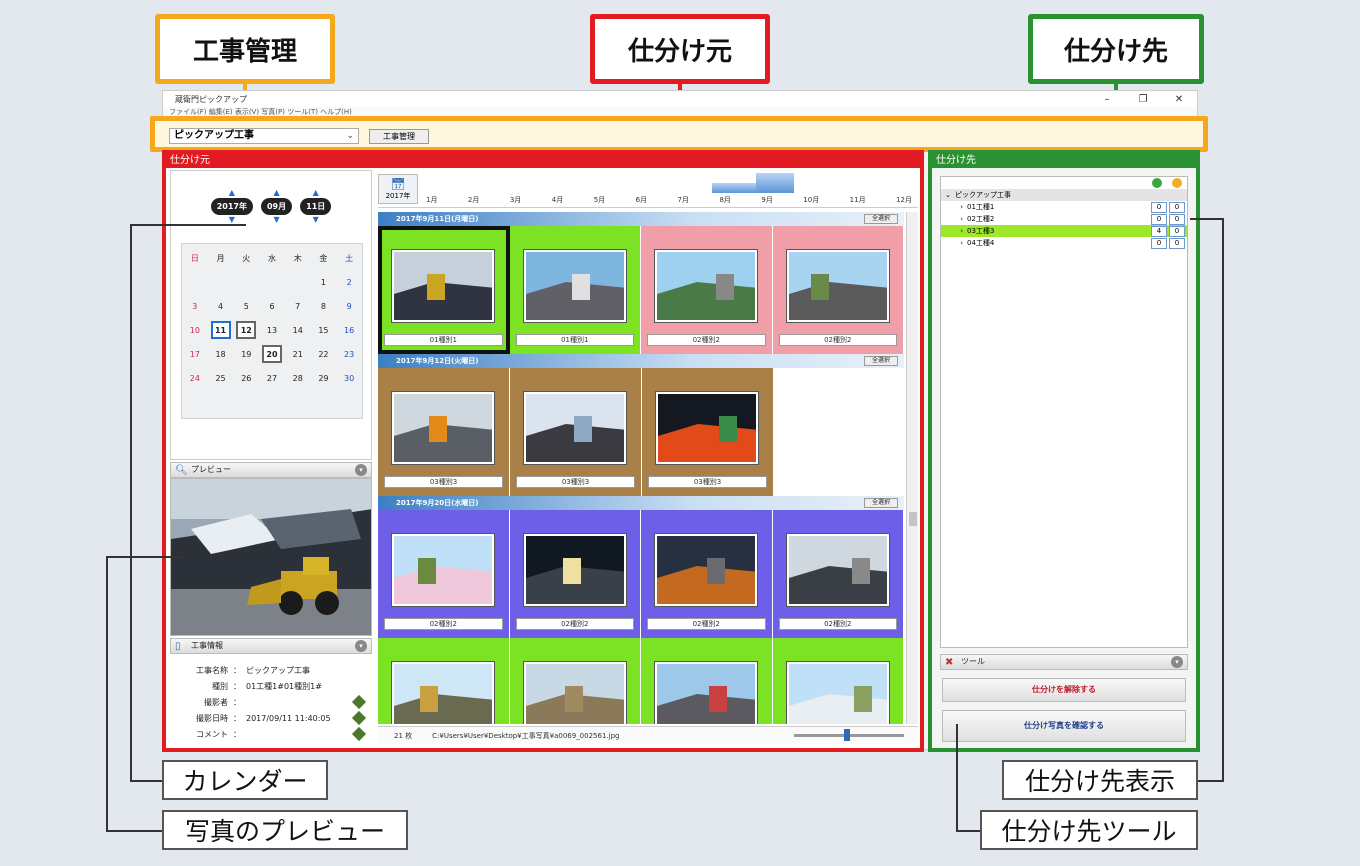  I want to click on calendar-day: 26, so click(246, 378).